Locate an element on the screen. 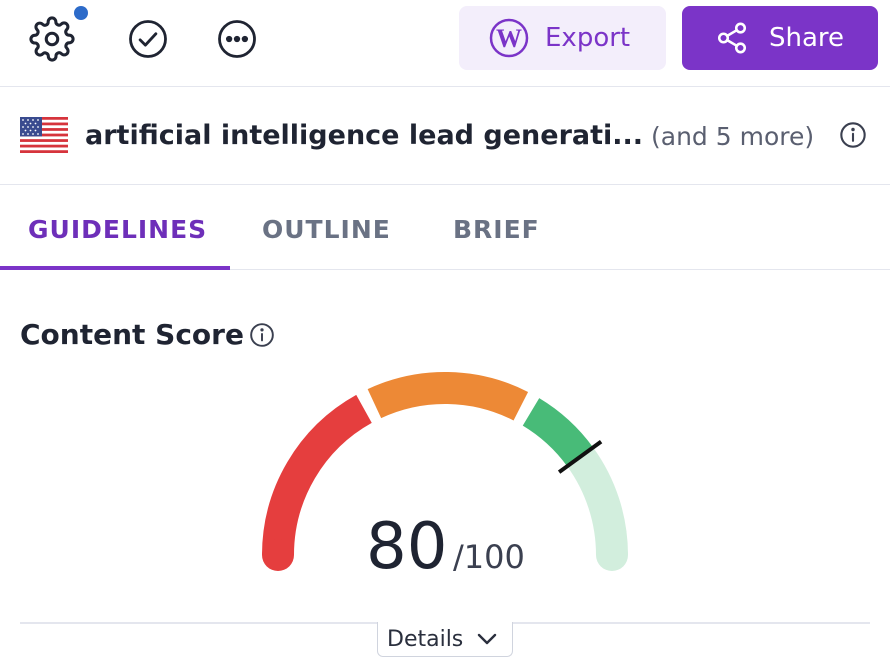 This screenshot has width=890, height=668. gauge-cap-right is located at coordinates (612, 555).